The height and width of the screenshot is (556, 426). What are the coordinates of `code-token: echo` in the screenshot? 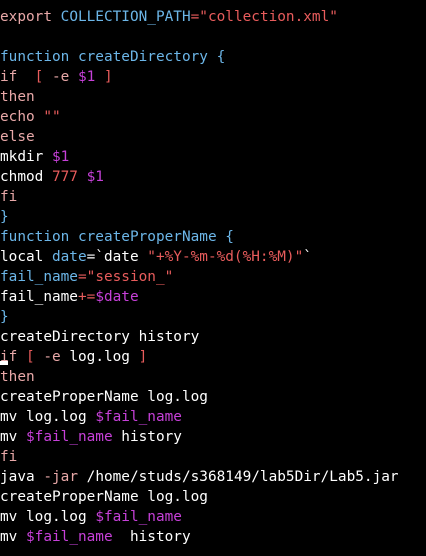 It's located at (22, 117).